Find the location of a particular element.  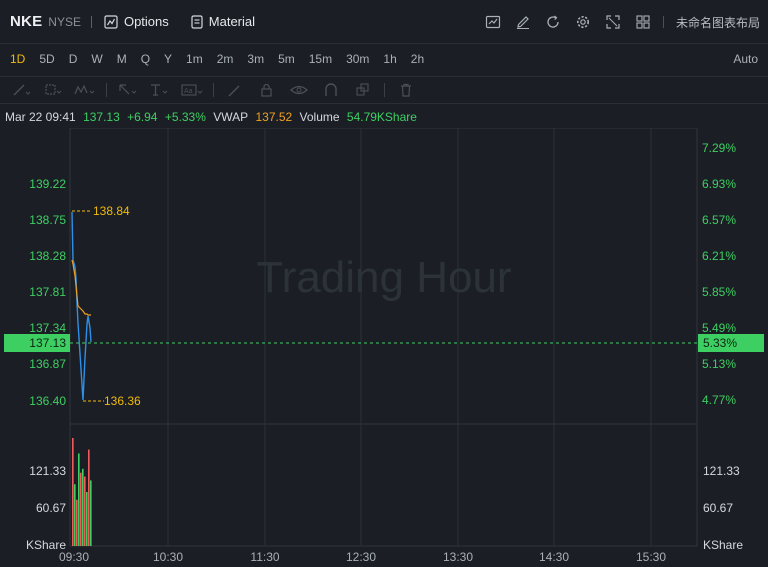

time-tick-label: 12:30 is located at coordinates (361, 557).